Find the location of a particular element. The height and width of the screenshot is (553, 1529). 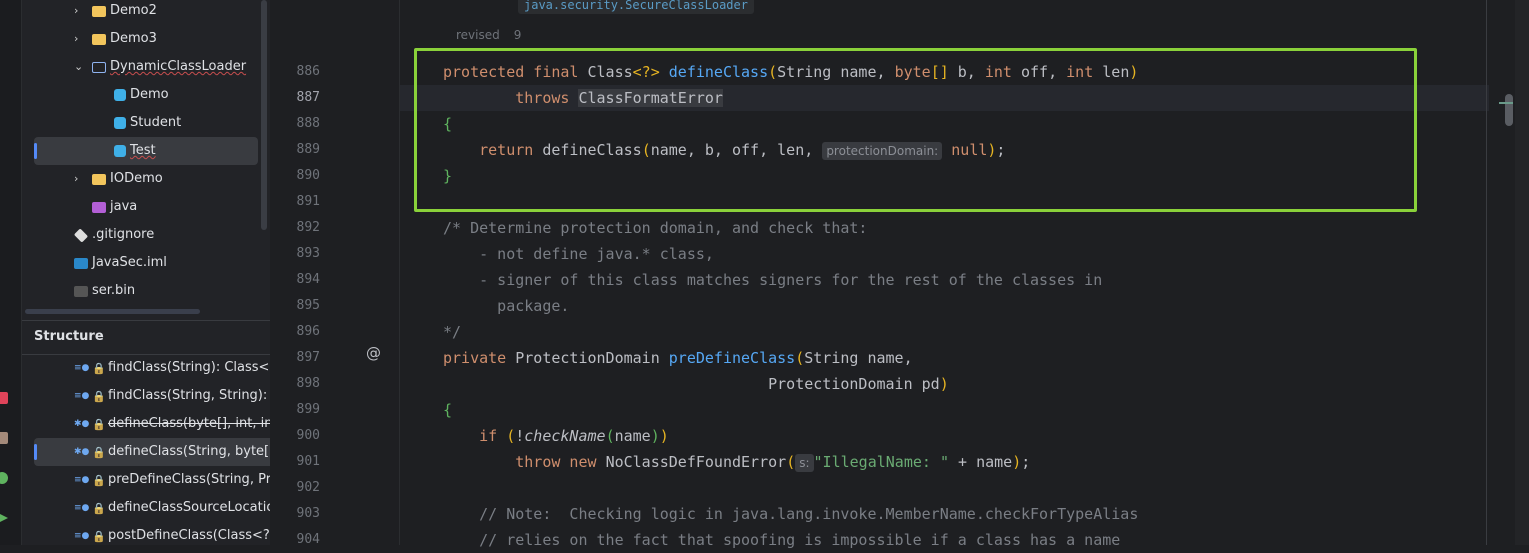

tree-item-label: Test is located at coordinates (143, 150).